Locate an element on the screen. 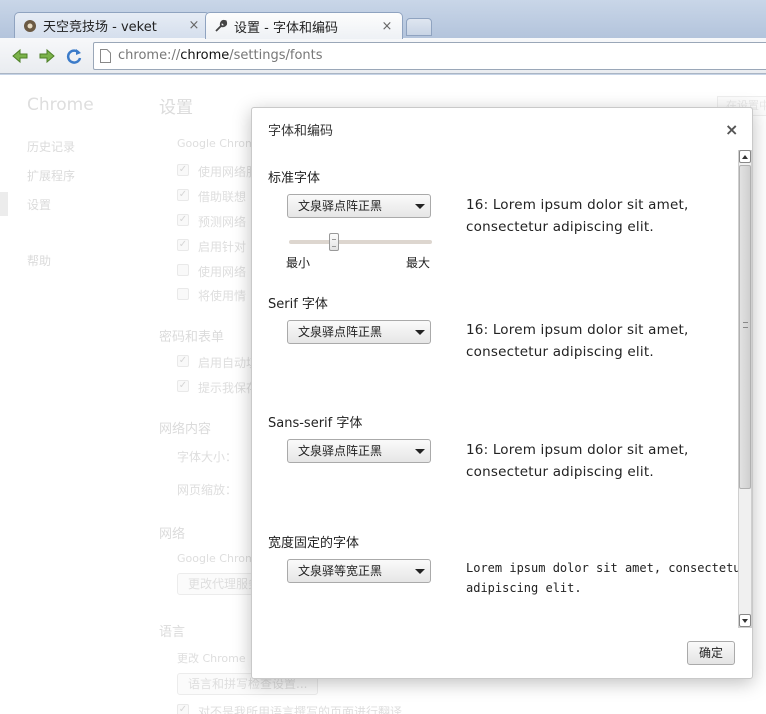 This screenshot has width=766, height=714. standard-font-label: 标准字体 is located at coordinates (294, 178).